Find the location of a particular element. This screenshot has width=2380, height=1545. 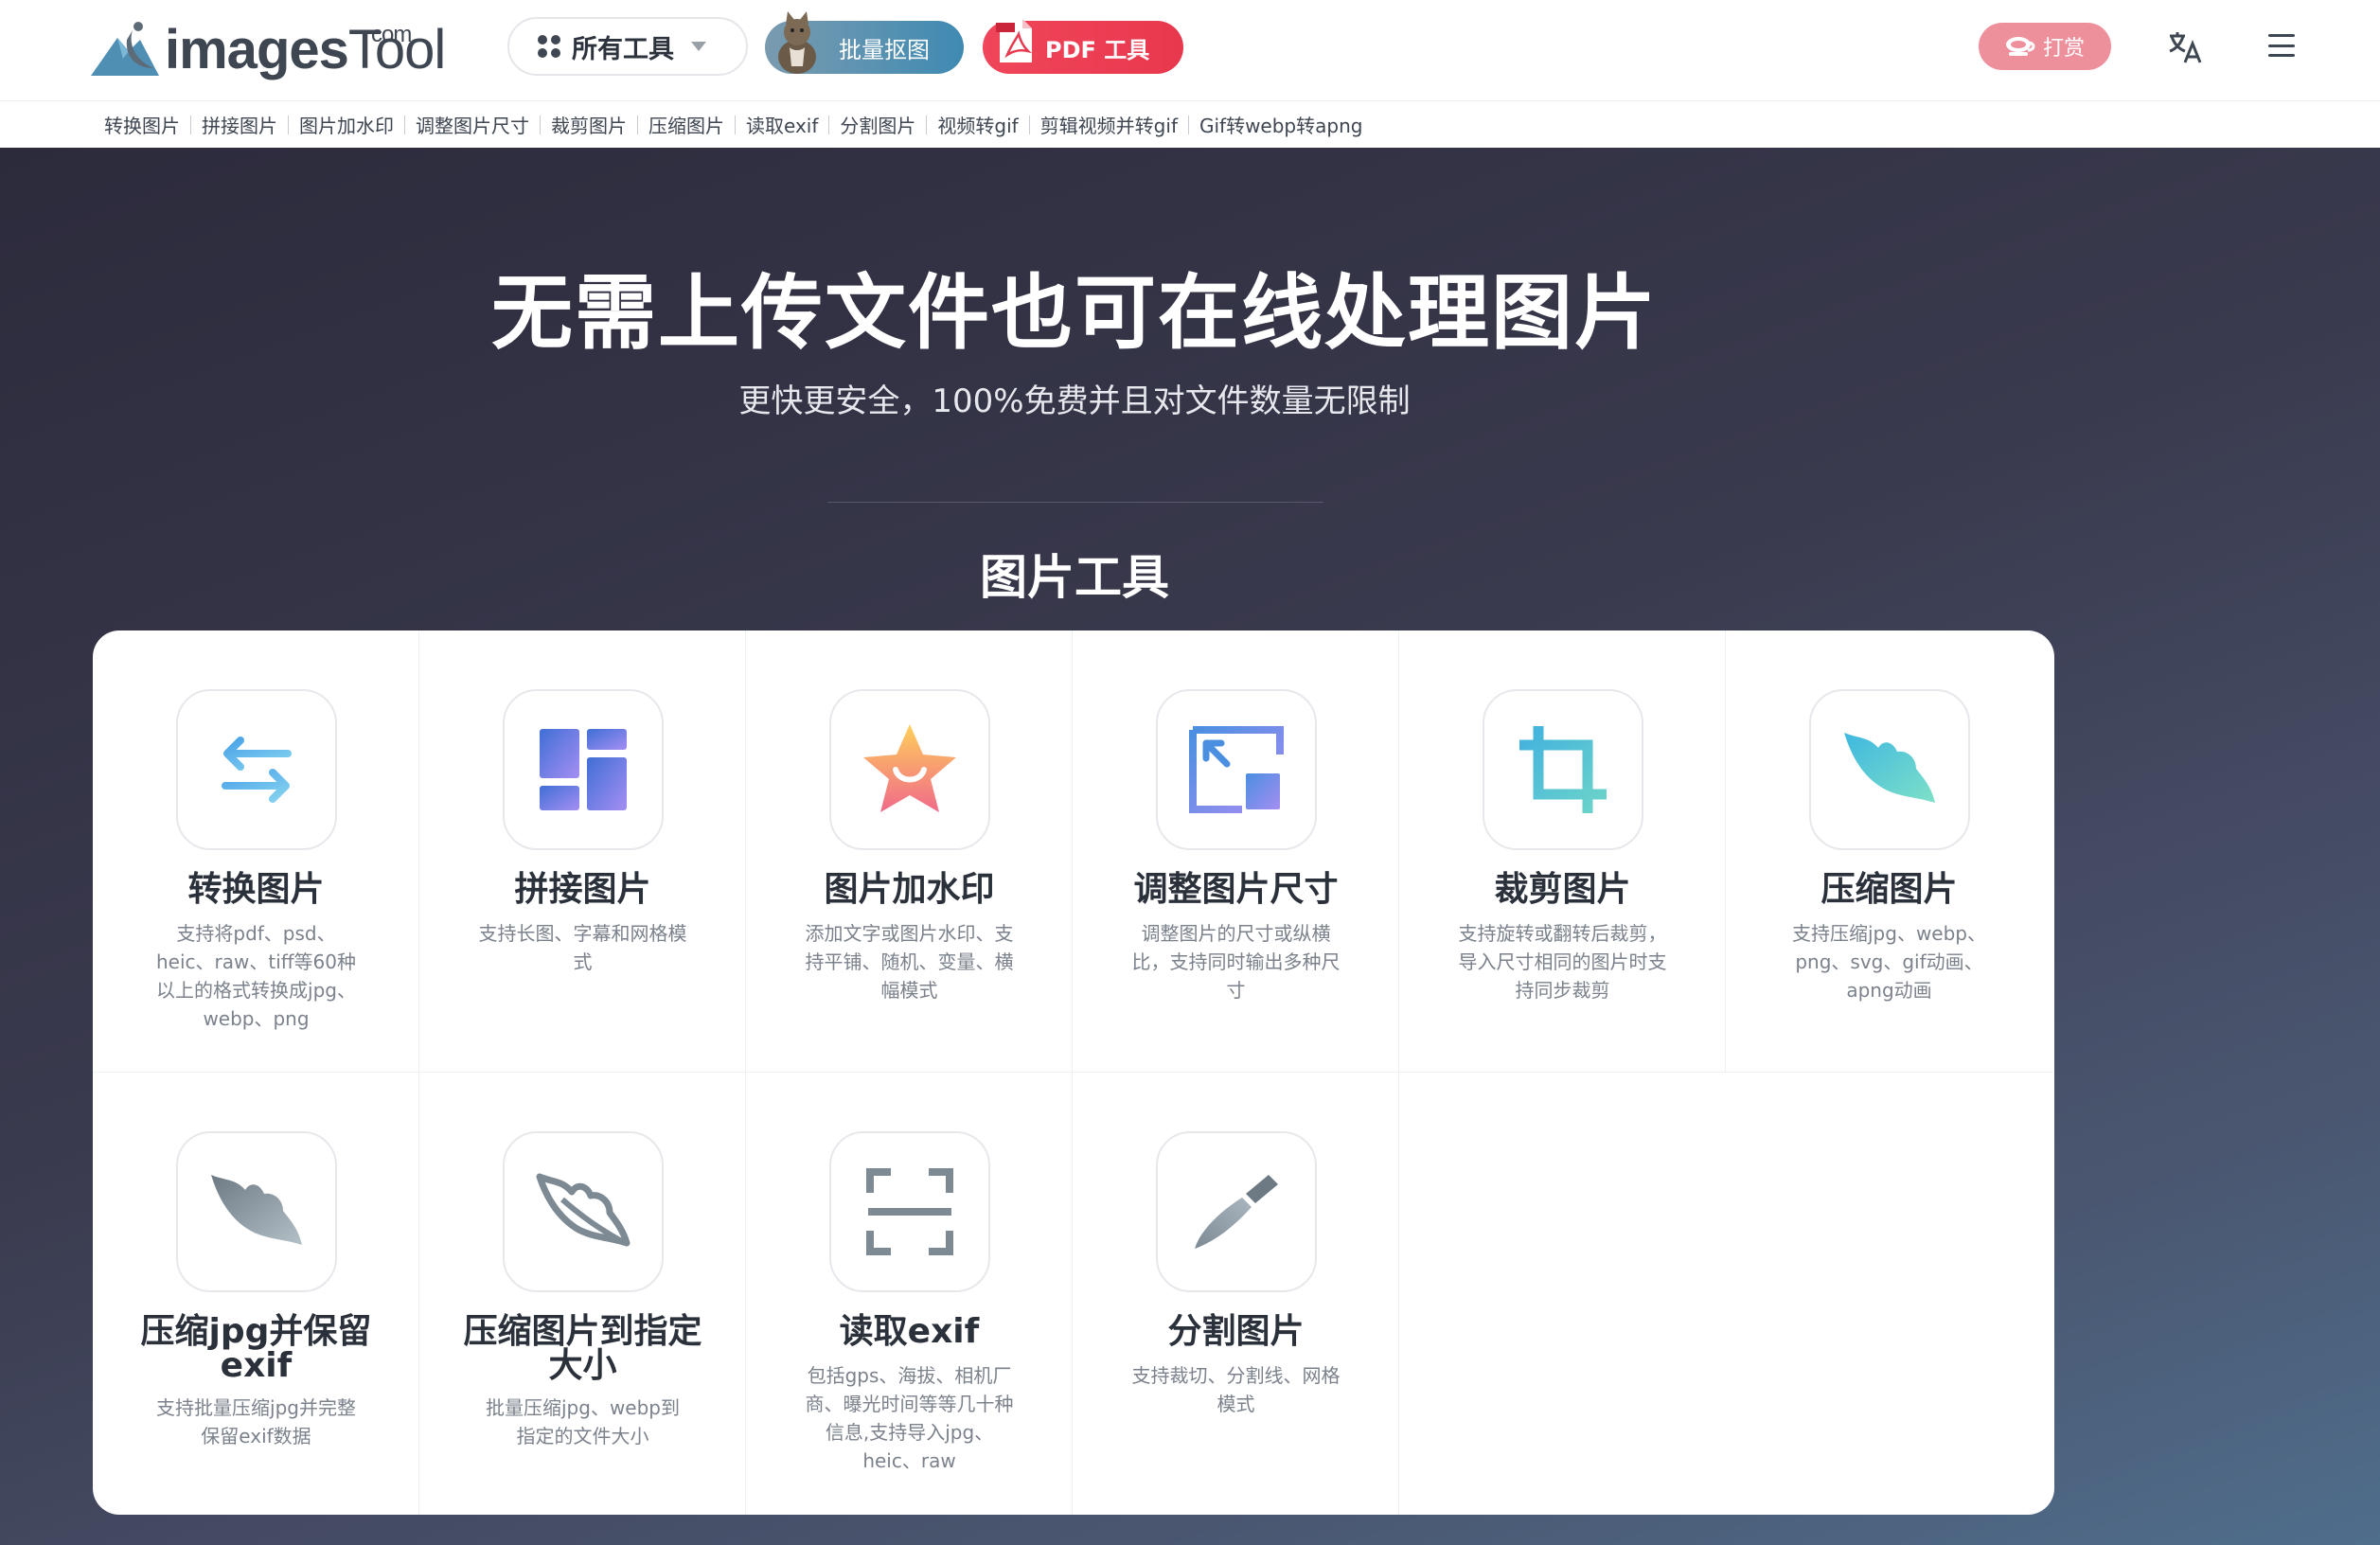

tool-title: 压缩jpg并保留exif is located at coordinates (256, 1348).